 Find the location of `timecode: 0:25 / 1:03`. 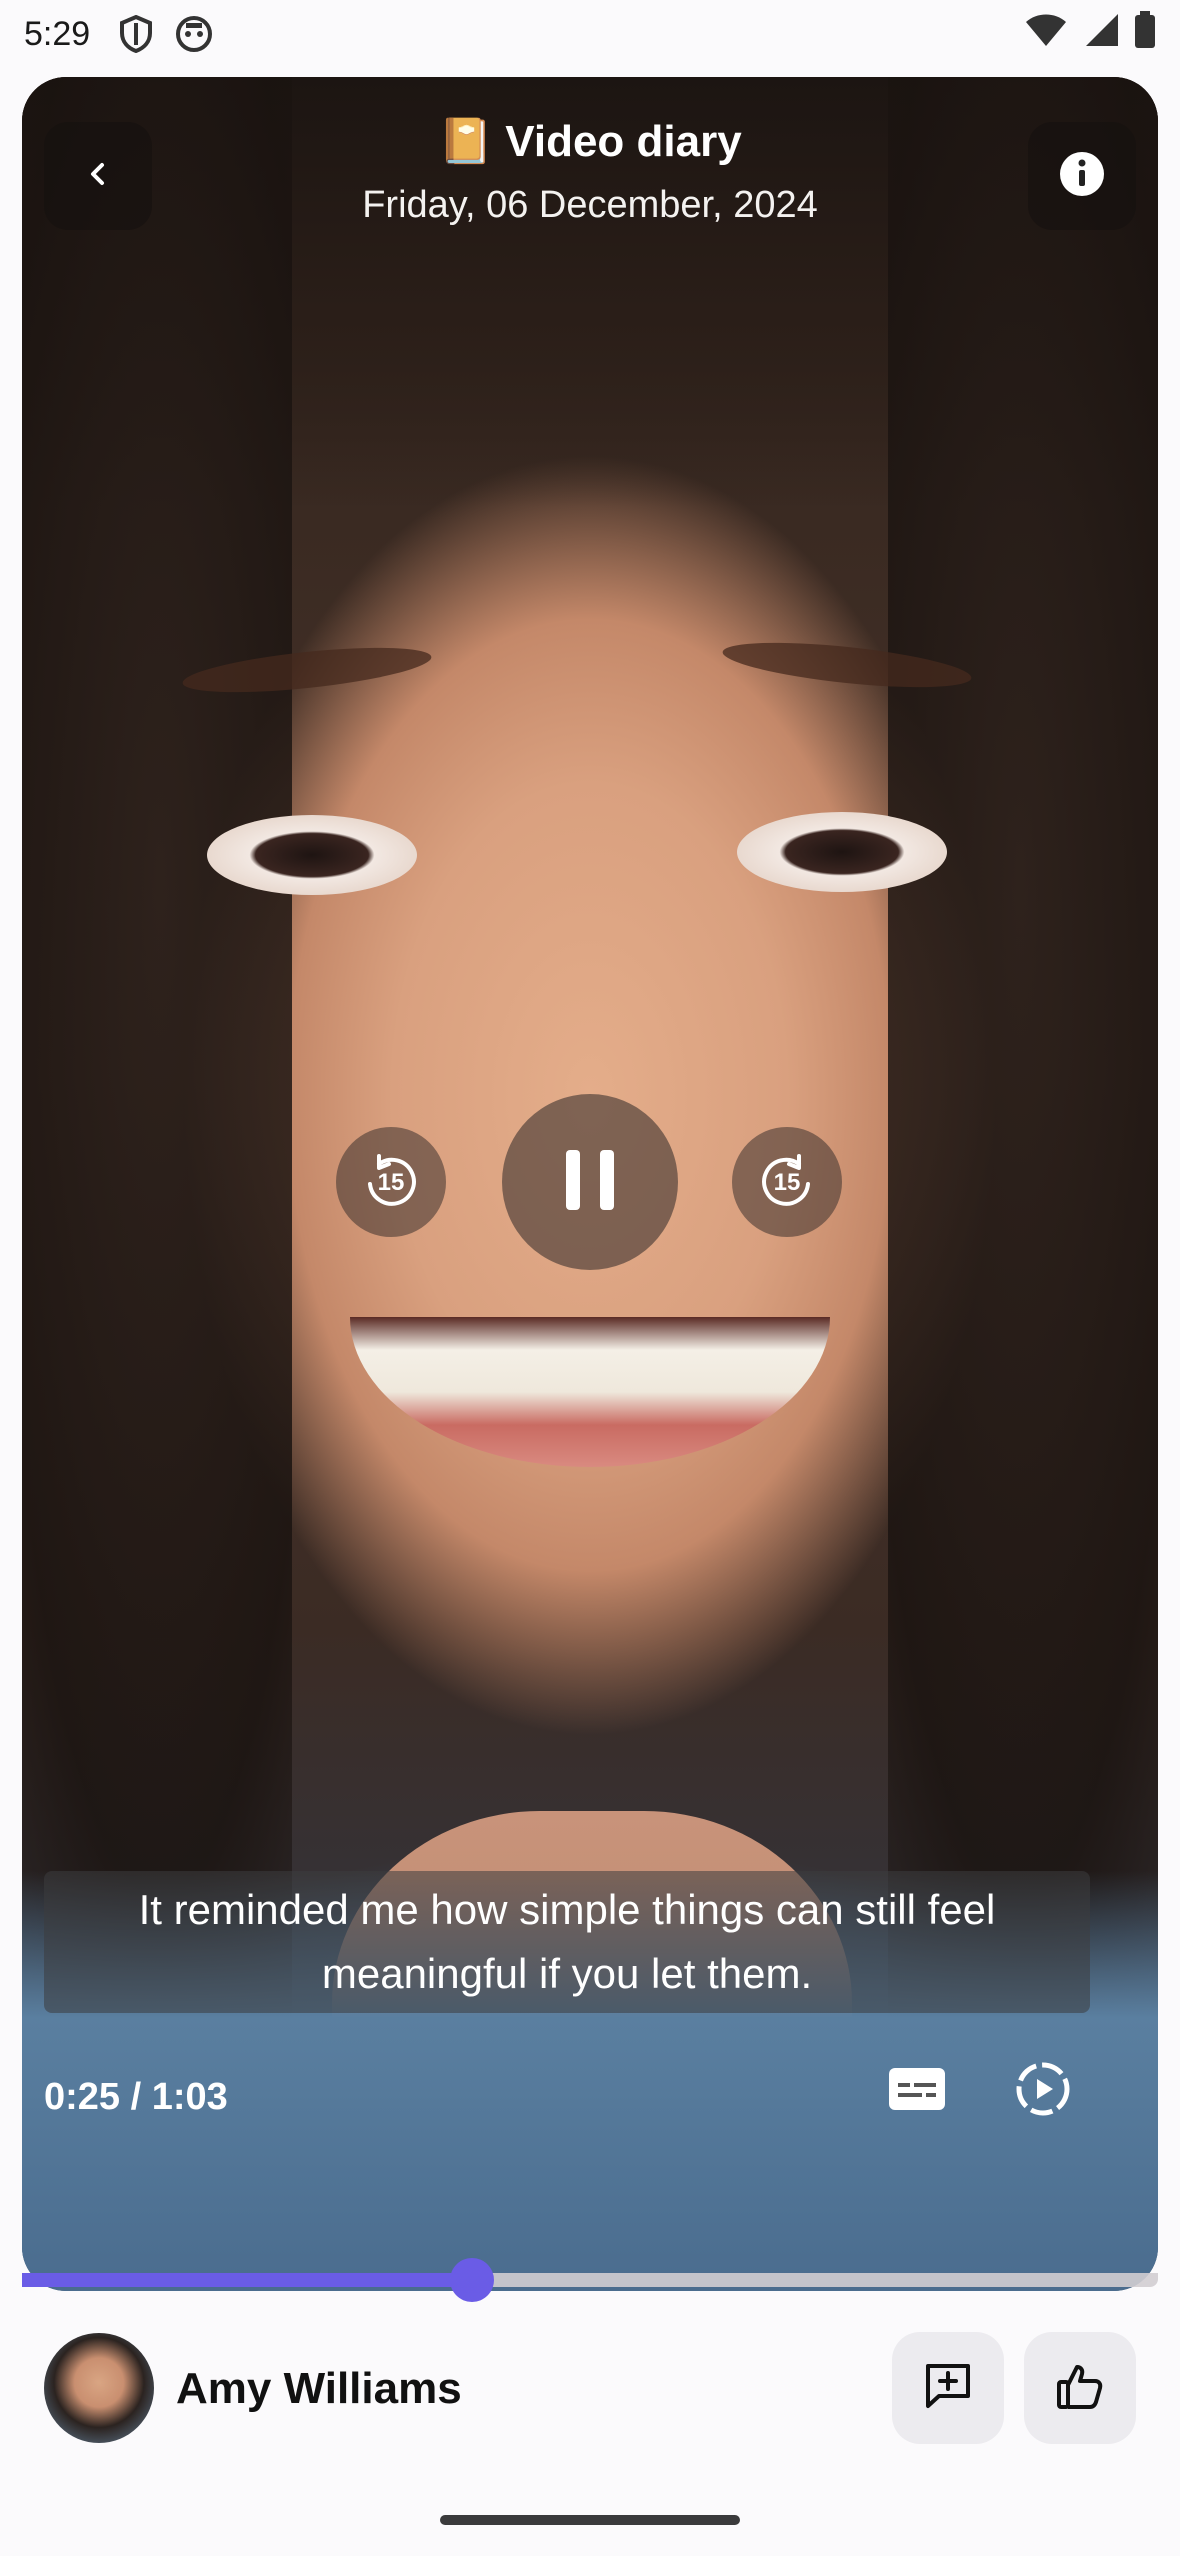

timecode: 0:25 / 1:03 is located at coordinates (136, 2097).